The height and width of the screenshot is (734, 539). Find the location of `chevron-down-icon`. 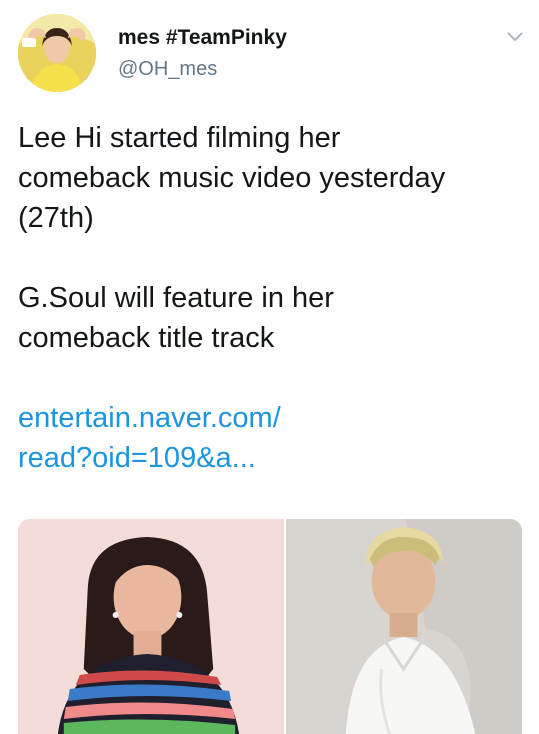

chevron-down-icon is located at coordinates (515, 36).